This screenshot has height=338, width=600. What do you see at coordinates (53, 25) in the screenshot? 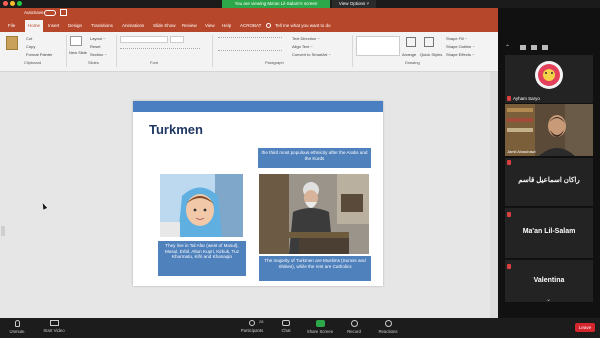
I see `tab-insert: Insert` at bounding box center [53, 25].